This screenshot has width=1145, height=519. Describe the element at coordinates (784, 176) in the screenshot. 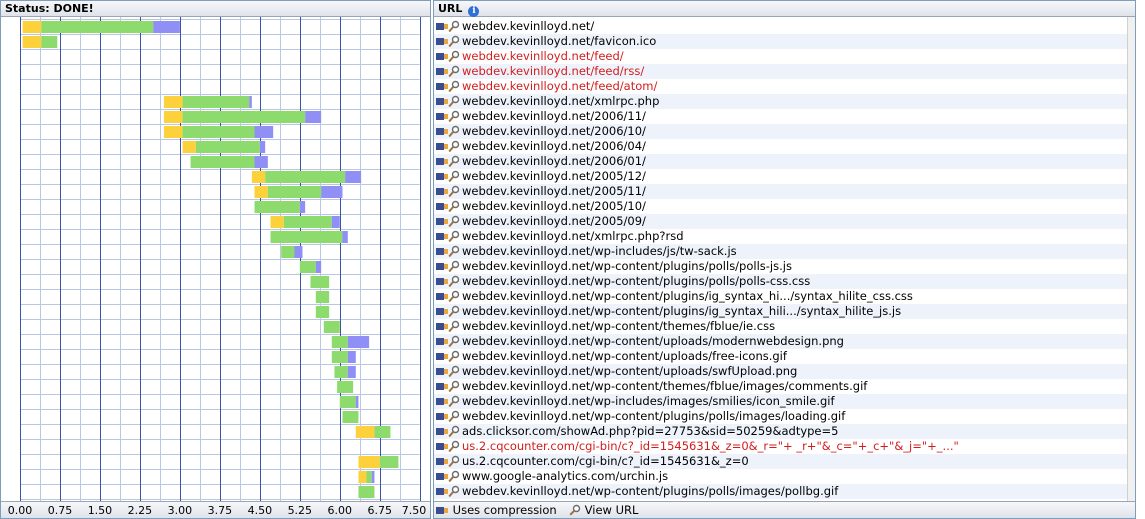

I see `url-row: webdev.kevinlloyd.net/2005/12/` at that location.